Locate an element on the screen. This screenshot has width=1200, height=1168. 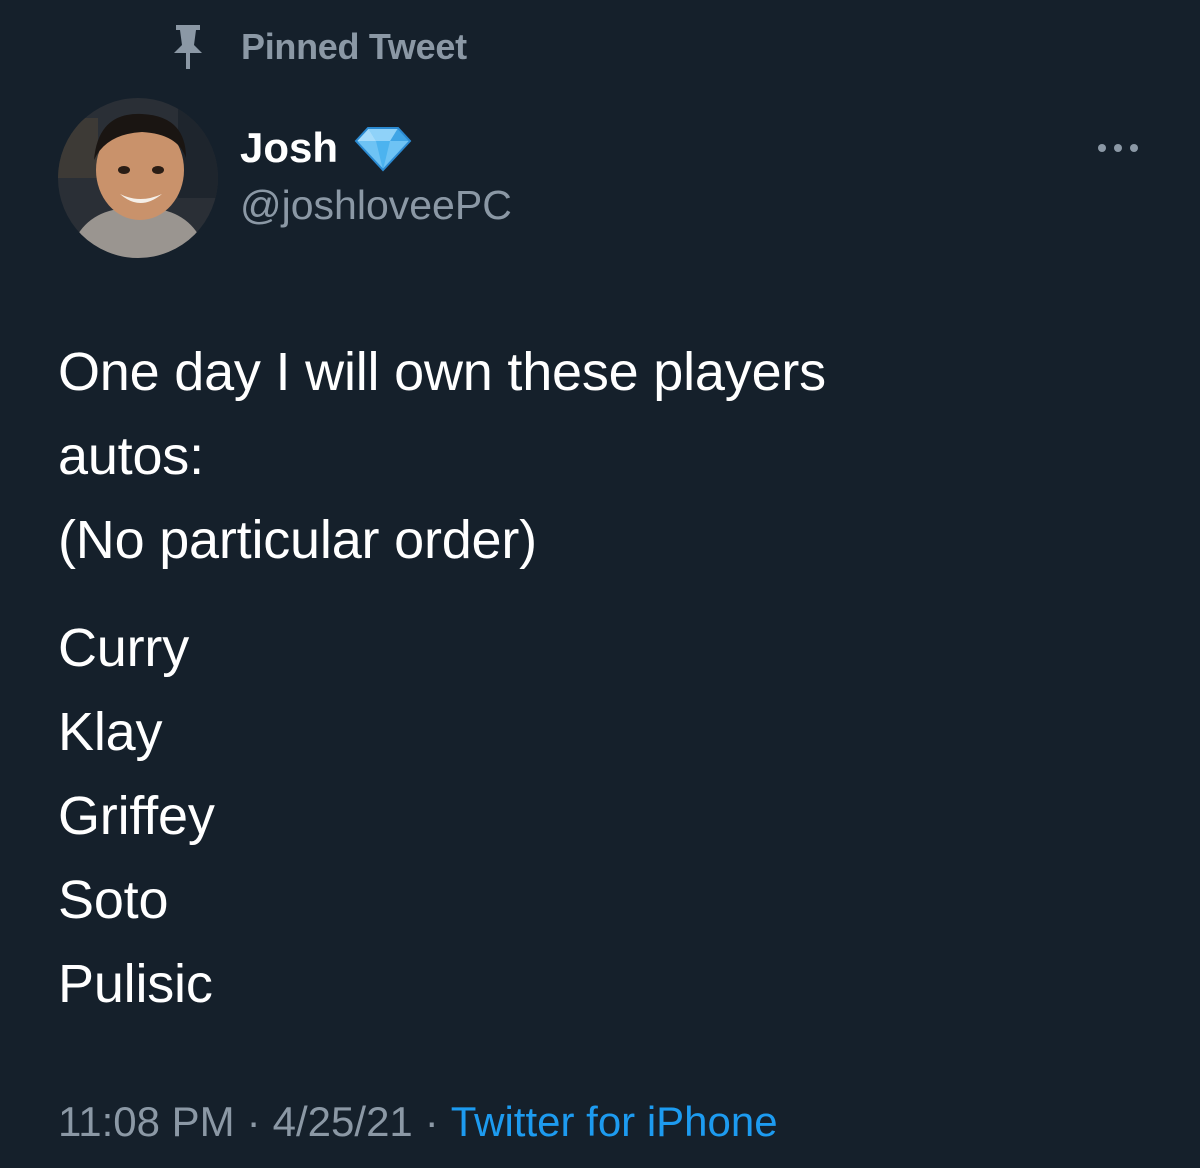
pinned-indicator: Pinned Tweet is located at coordinates (316, 47).